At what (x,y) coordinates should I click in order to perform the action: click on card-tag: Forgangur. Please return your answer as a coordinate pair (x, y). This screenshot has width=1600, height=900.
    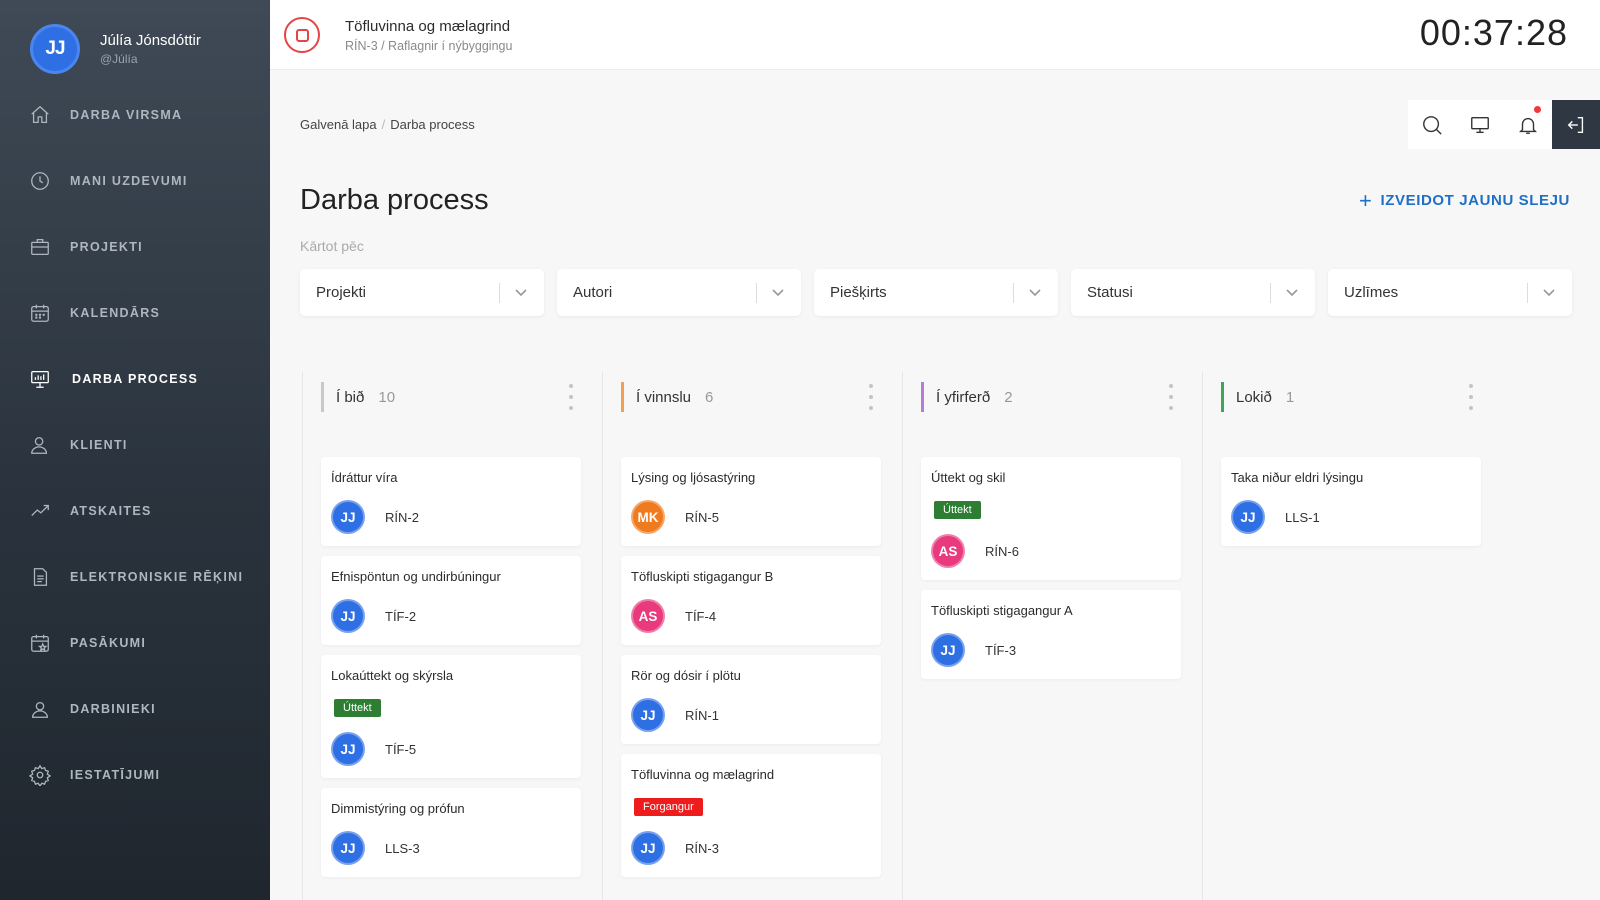
    Looking at the image, I should click on (668, 807).